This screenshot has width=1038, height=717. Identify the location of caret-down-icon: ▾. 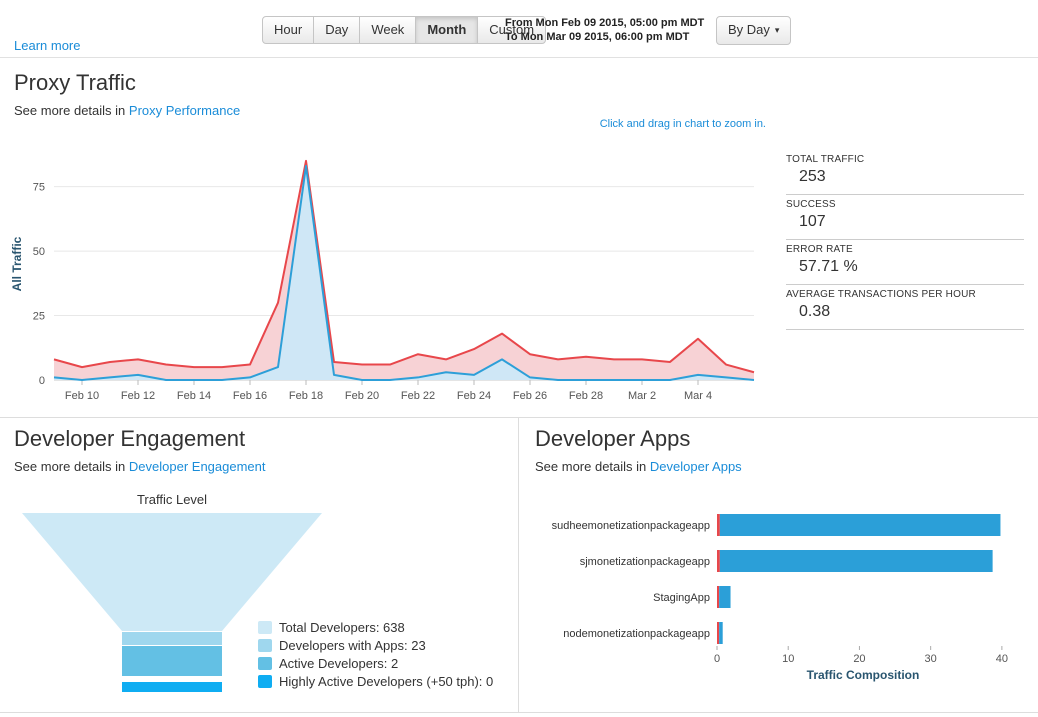
(777, 30).